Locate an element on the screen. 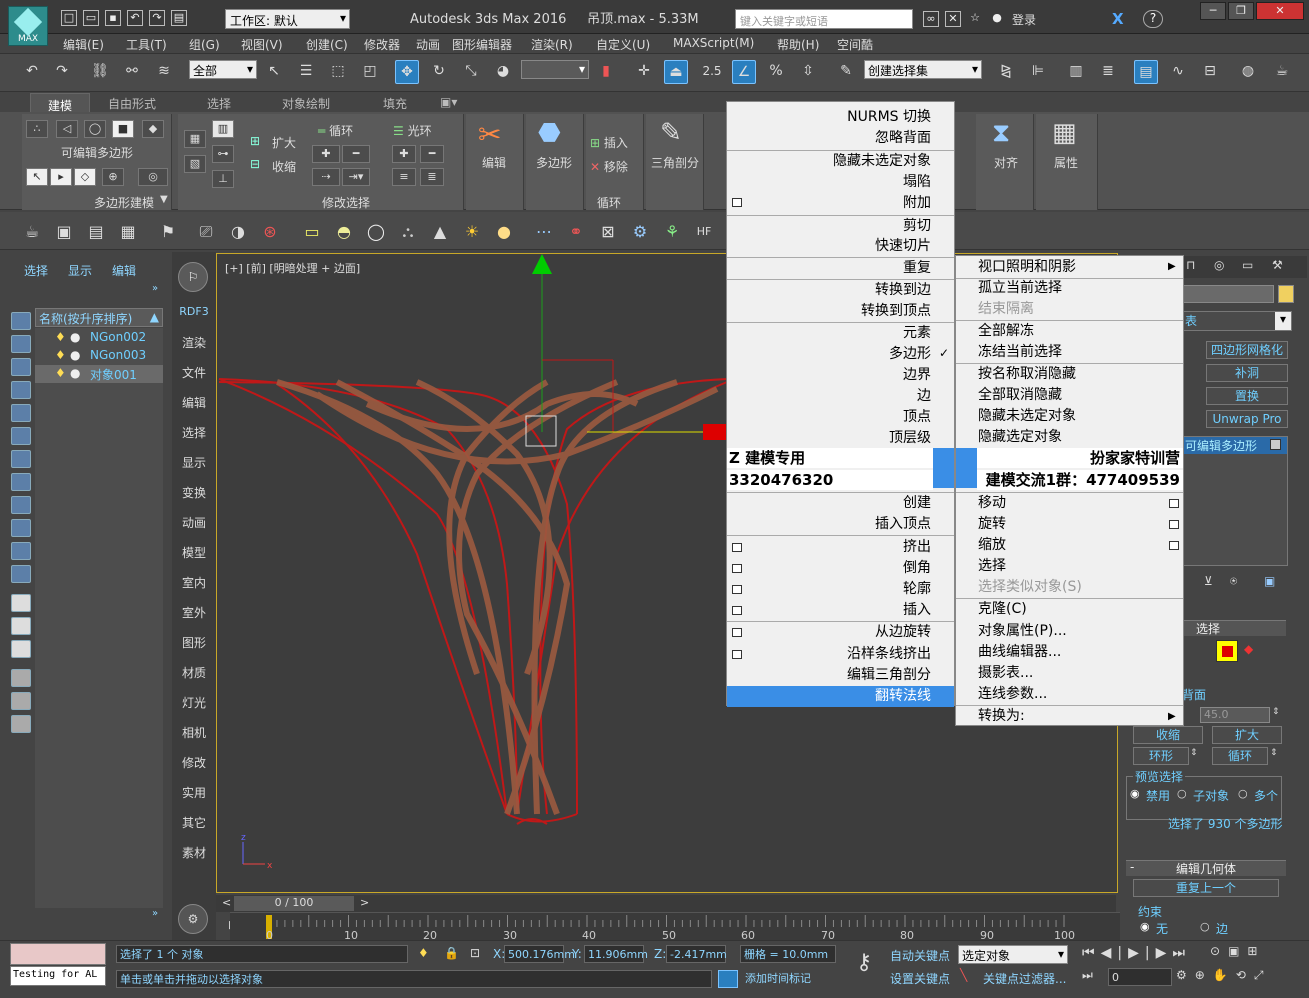 The height and width of the screenshot is (998, 1309). zoom-all-icon: ⊙ is located at coordinates (1219, 951).